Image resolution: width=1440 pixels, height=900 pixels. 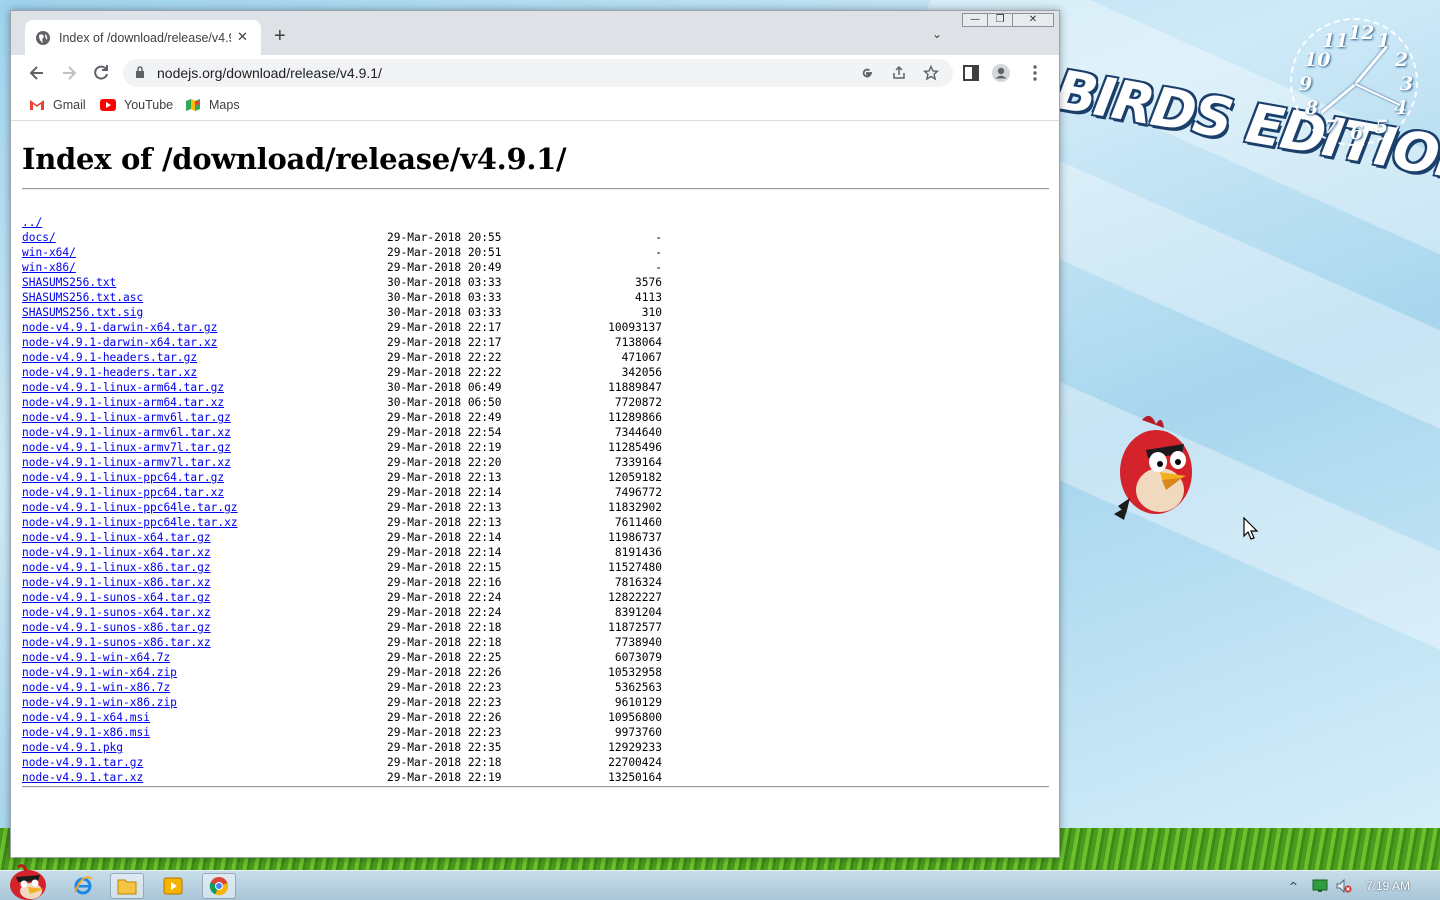 What do you see at coordinates (1033, 20) in the screenshot?
I see `close-window-button: ✕` at bounding box center [1033, 20].